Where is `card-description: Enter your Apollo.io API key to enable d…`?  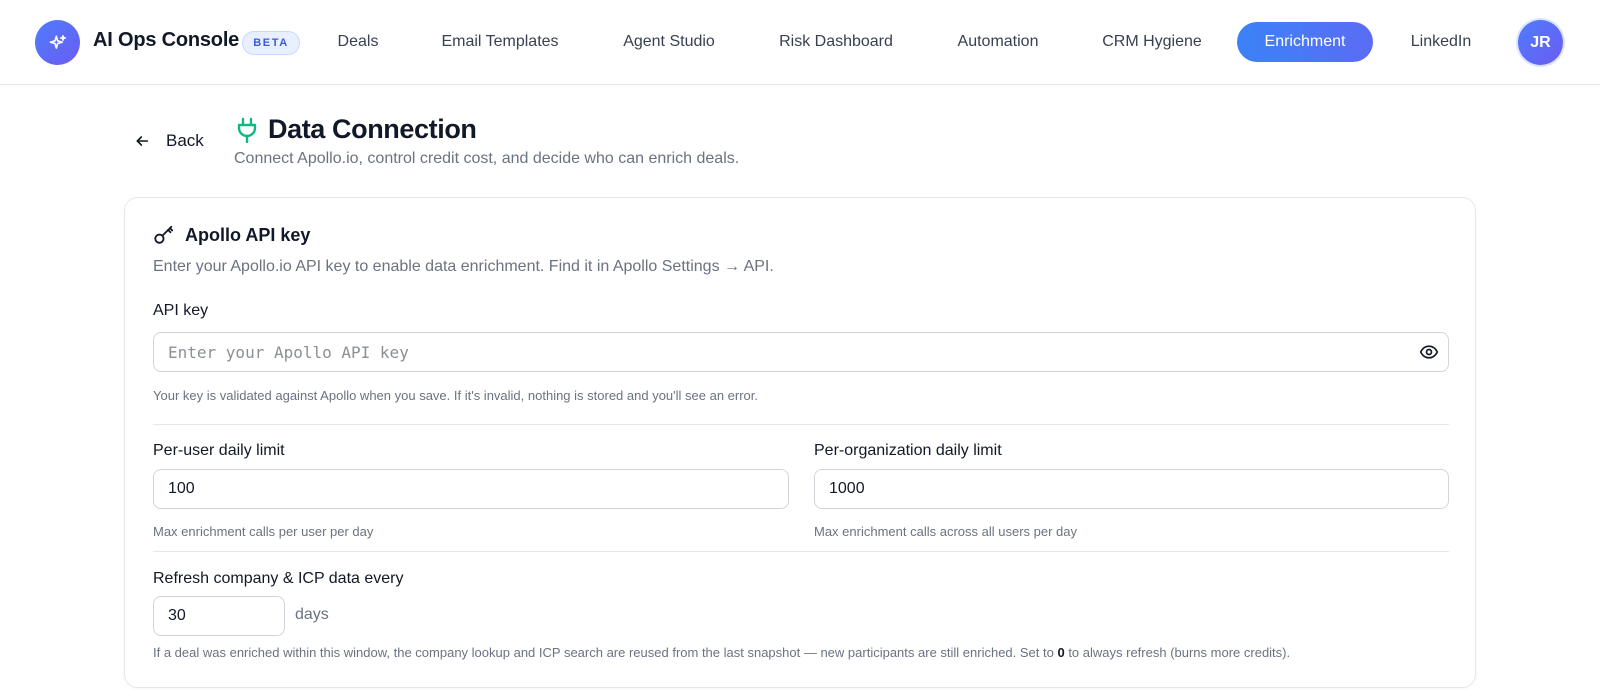
card-description: Enter your Apollo.io API key to enable d… is located at coordinates (463, 266).